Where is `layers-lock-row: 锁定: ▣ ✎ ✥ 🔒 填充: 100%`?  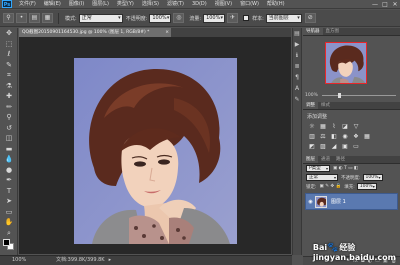
layers-lock-row: 锁定: ▣ ✎ ✥ 🔒 填充: 100% is located at coordinates (351, 186).